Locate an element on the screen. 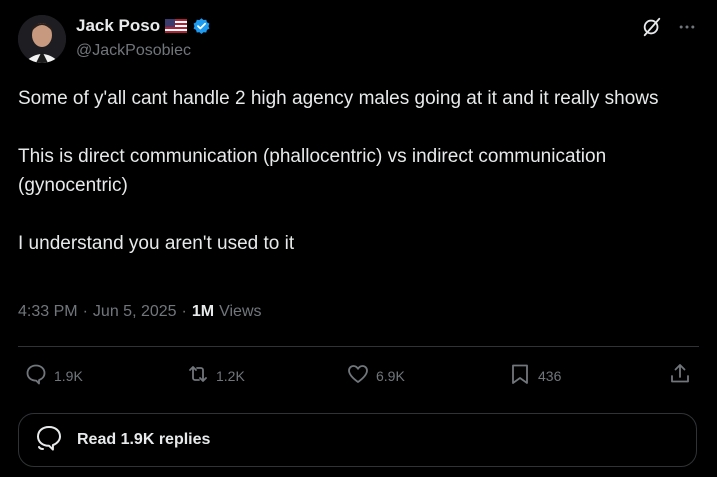 This screenshot has width=717, height=477. more-options-icon is located at coordinates (687, 27).